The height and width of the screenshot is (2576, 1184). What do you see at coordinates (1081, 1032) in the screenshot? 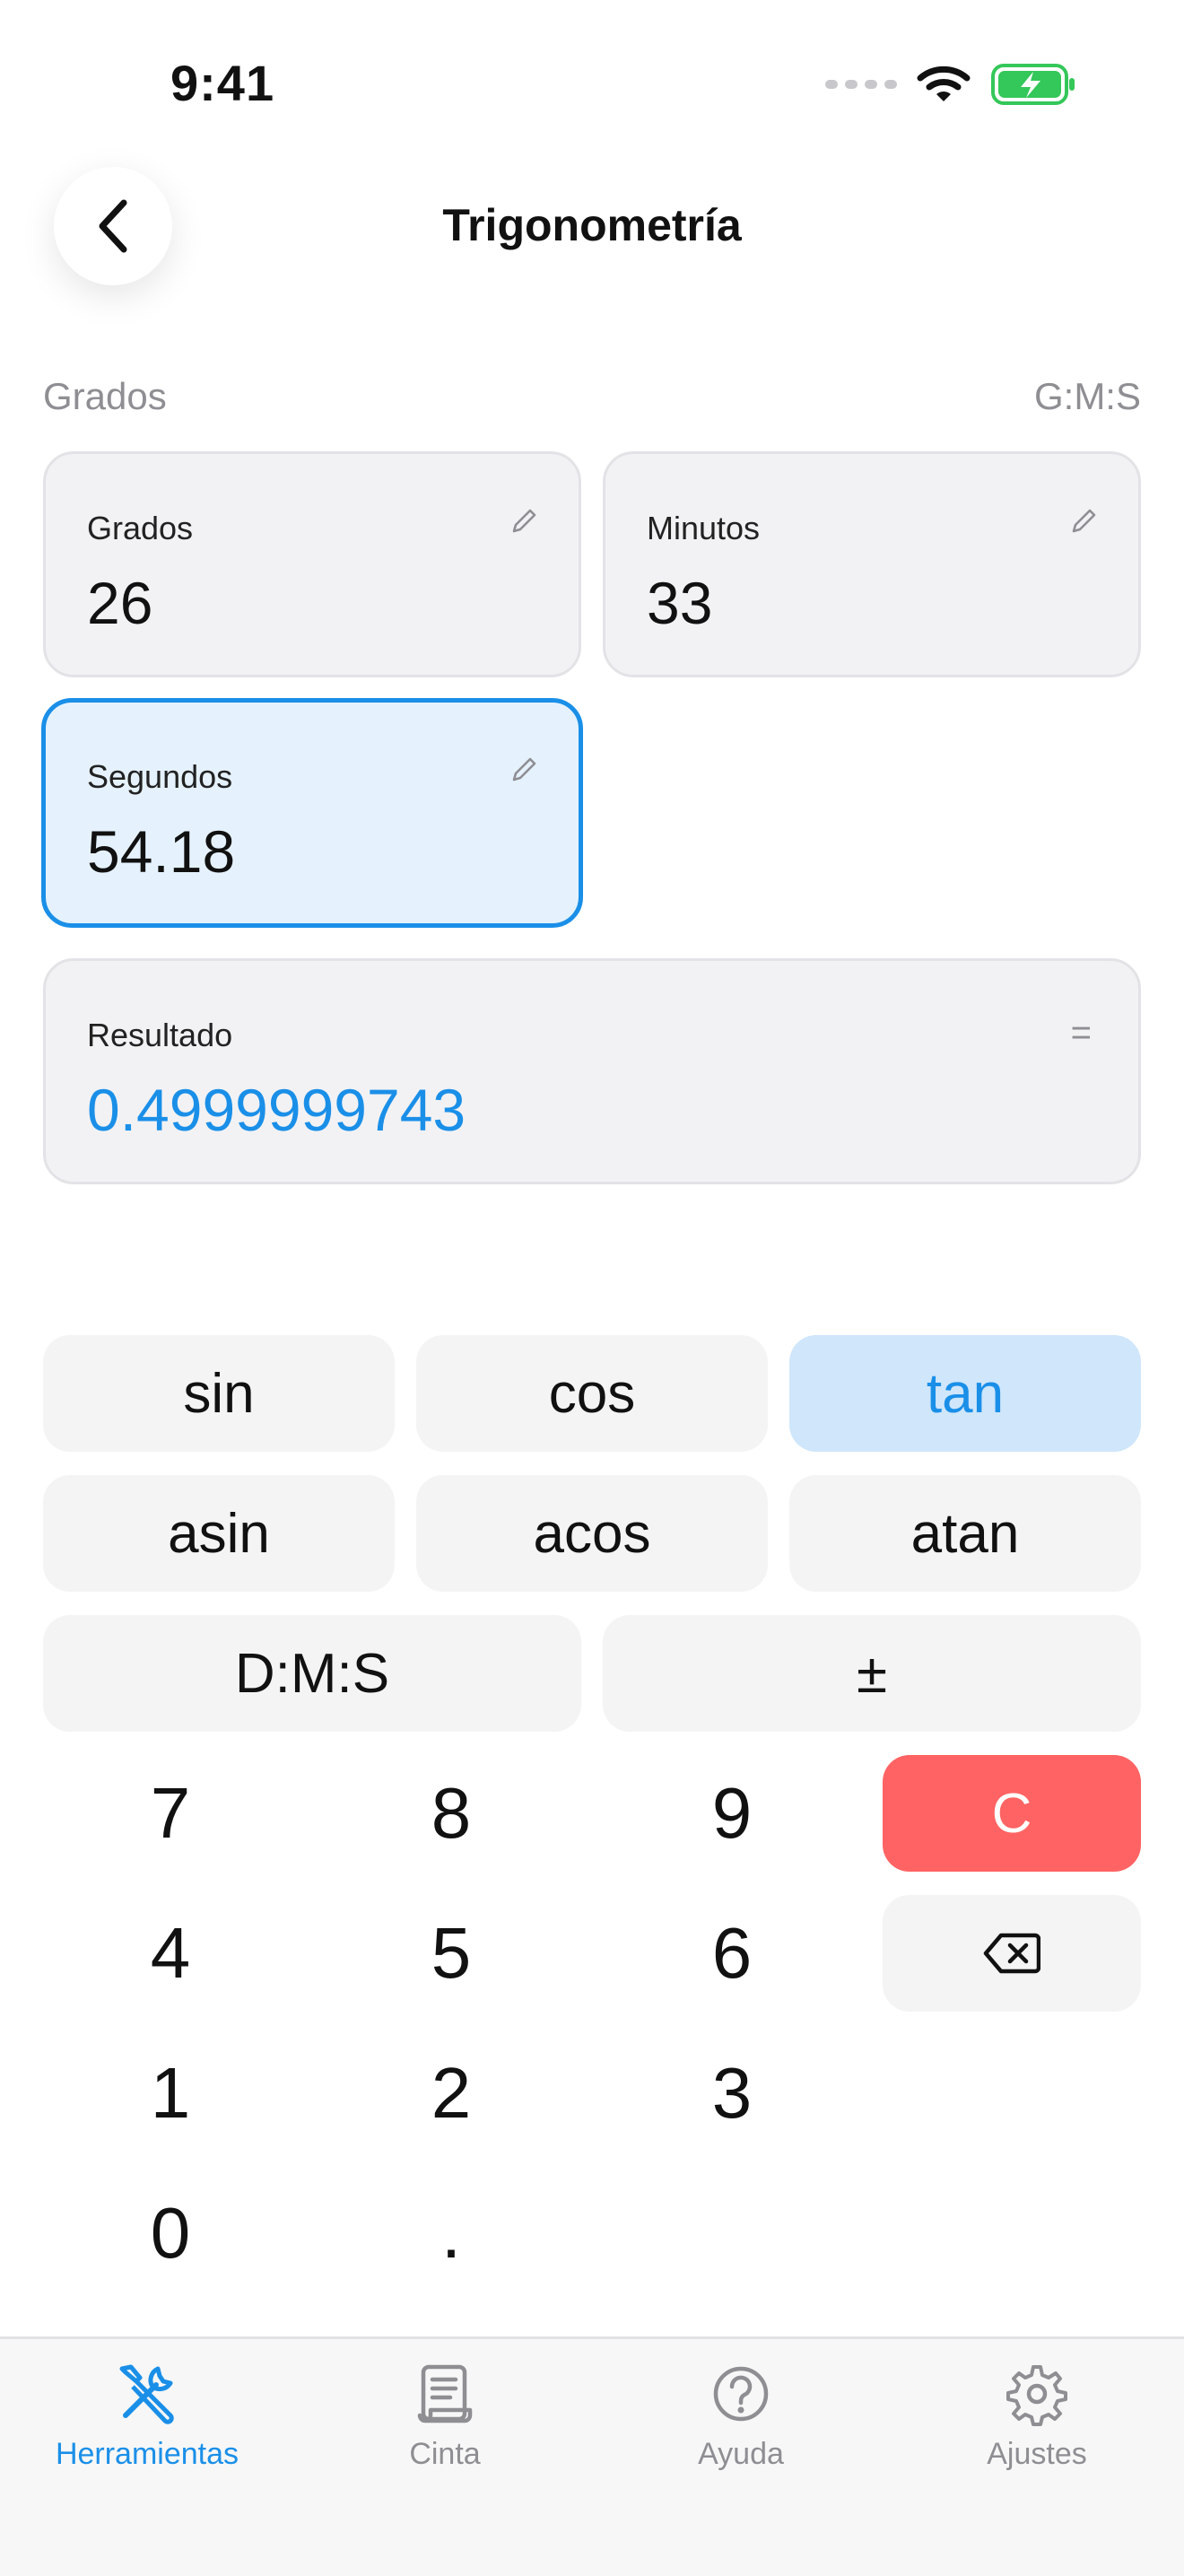
I see `equals-icon: =` at bounding box center [1081, 1032].